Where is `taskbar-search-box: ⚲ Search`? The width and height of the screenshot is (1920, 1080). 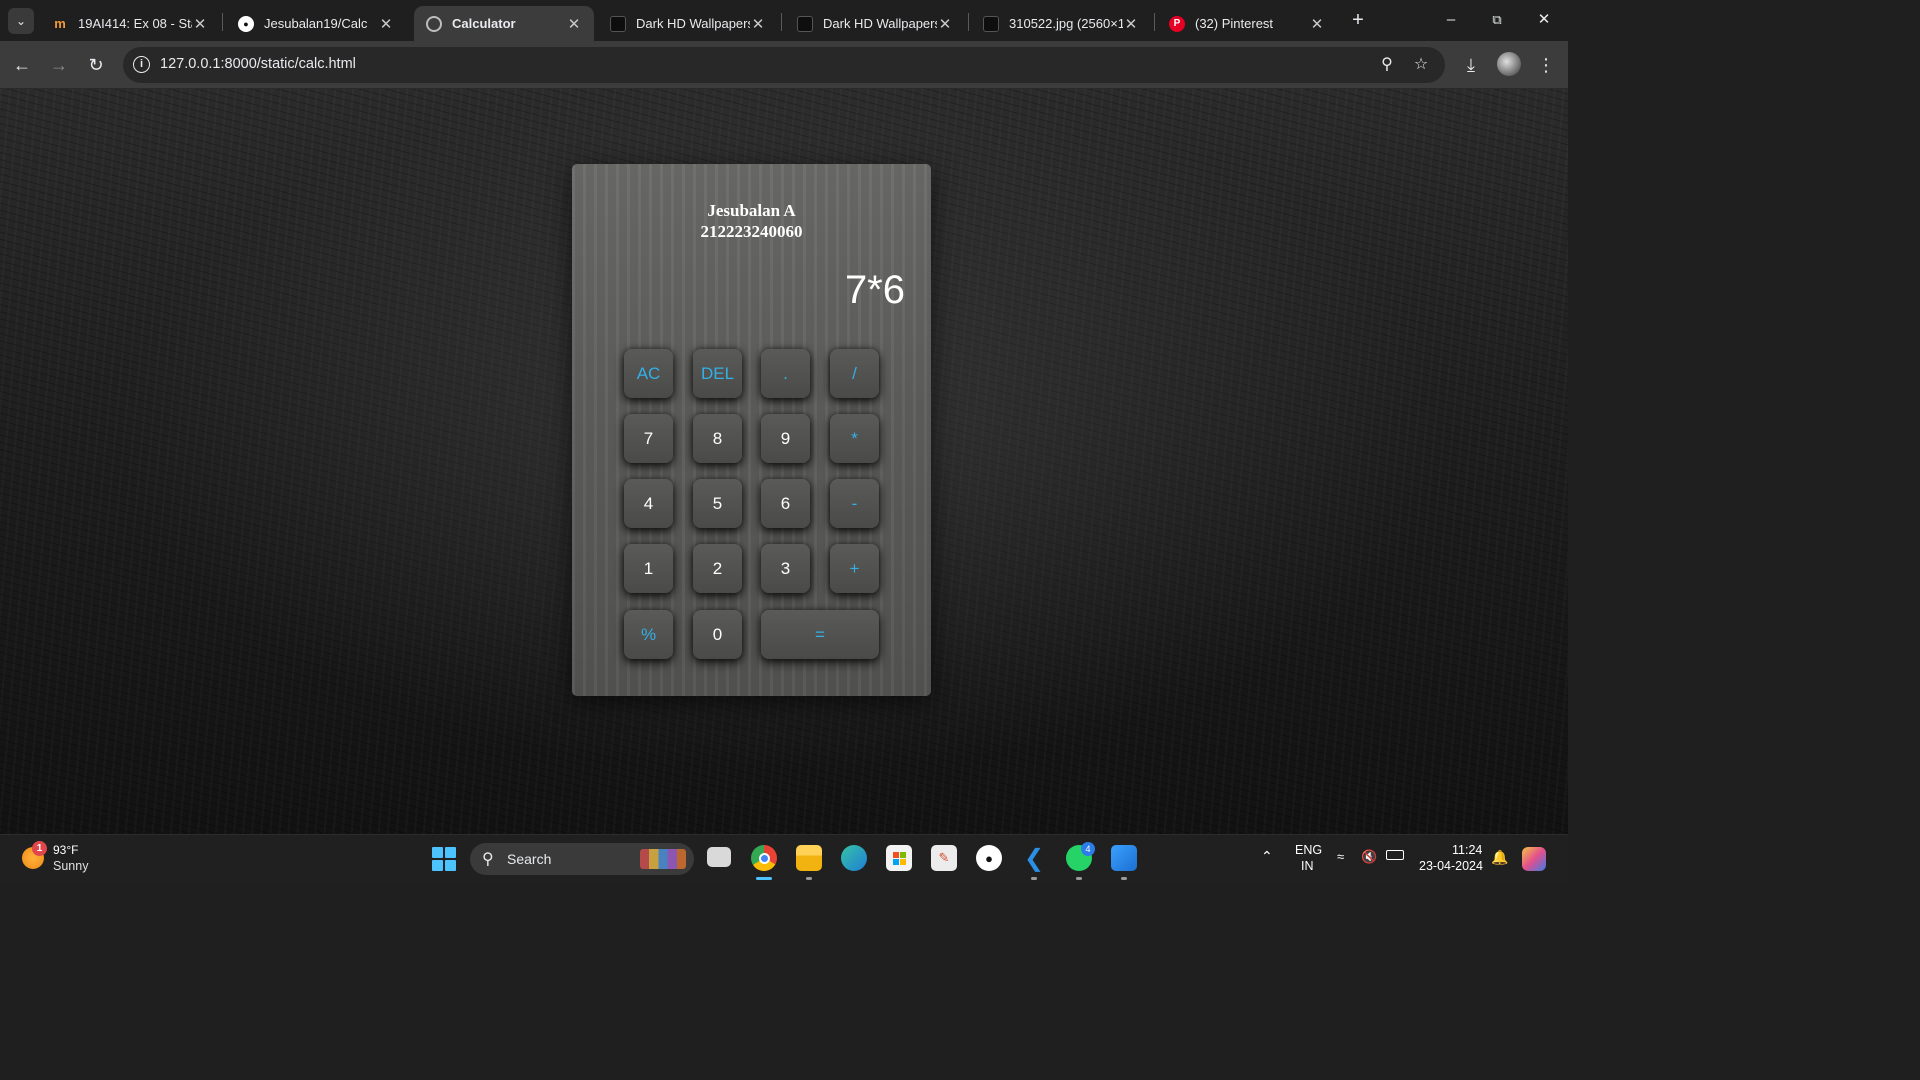
taskbar-search-box: ⚲ Search is located at coordinates (582, 859).